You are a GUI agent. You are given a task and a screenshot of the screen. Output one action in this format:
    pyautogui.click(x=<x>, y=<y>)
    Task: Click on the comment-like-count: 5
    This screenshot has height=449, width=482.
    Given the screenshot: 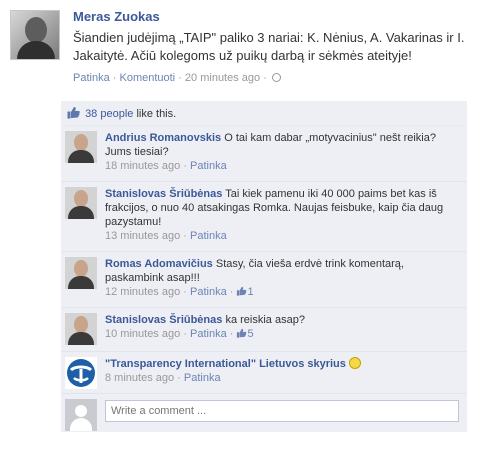 What is the action you would take?
    pyautogui.click(x=245, y=334)
    